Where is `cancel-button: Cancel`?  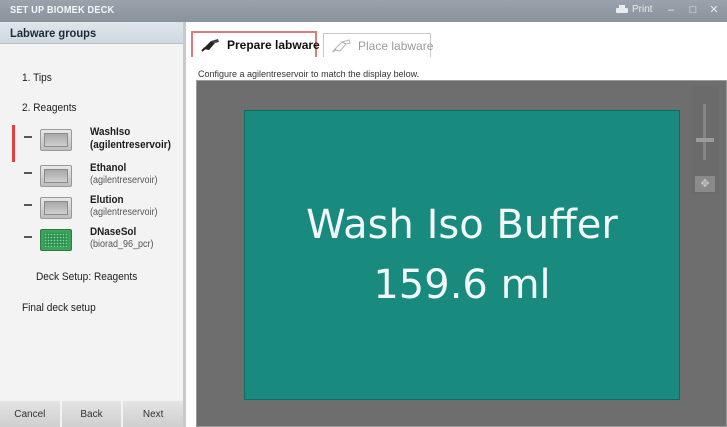 cancel-button: Cancel is located at coordinates (30, 414).